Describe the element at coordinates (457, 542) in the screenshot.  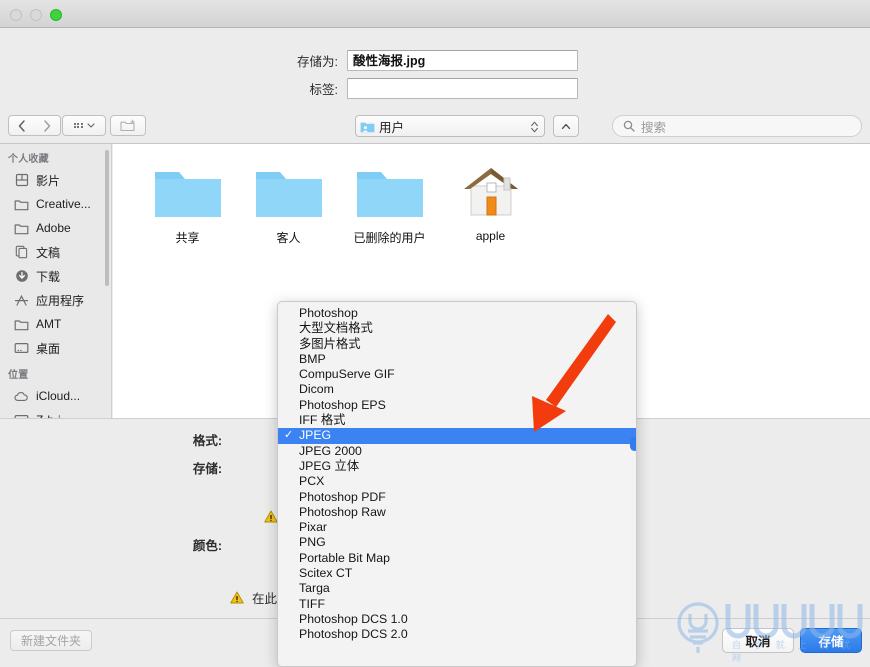
I see `menu-item-png: PNG` at that location.